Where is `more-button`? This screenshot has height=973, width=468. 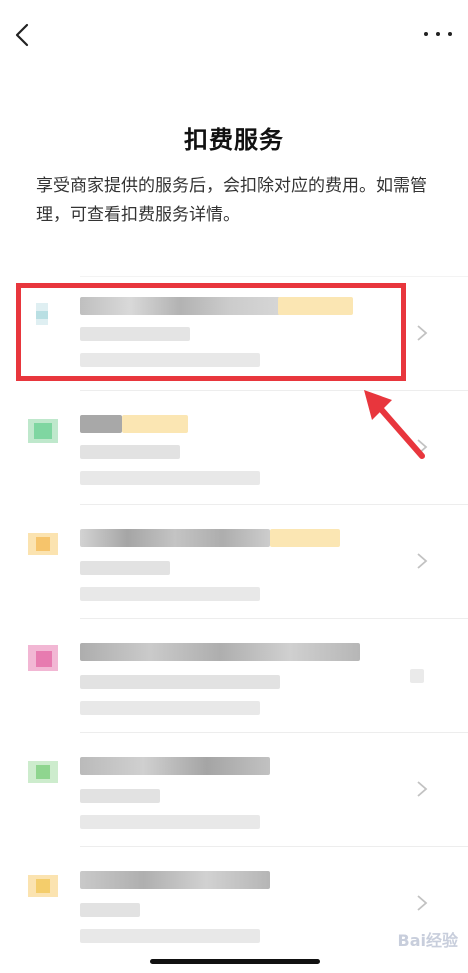
more-button is located at coordinates (438, 34).